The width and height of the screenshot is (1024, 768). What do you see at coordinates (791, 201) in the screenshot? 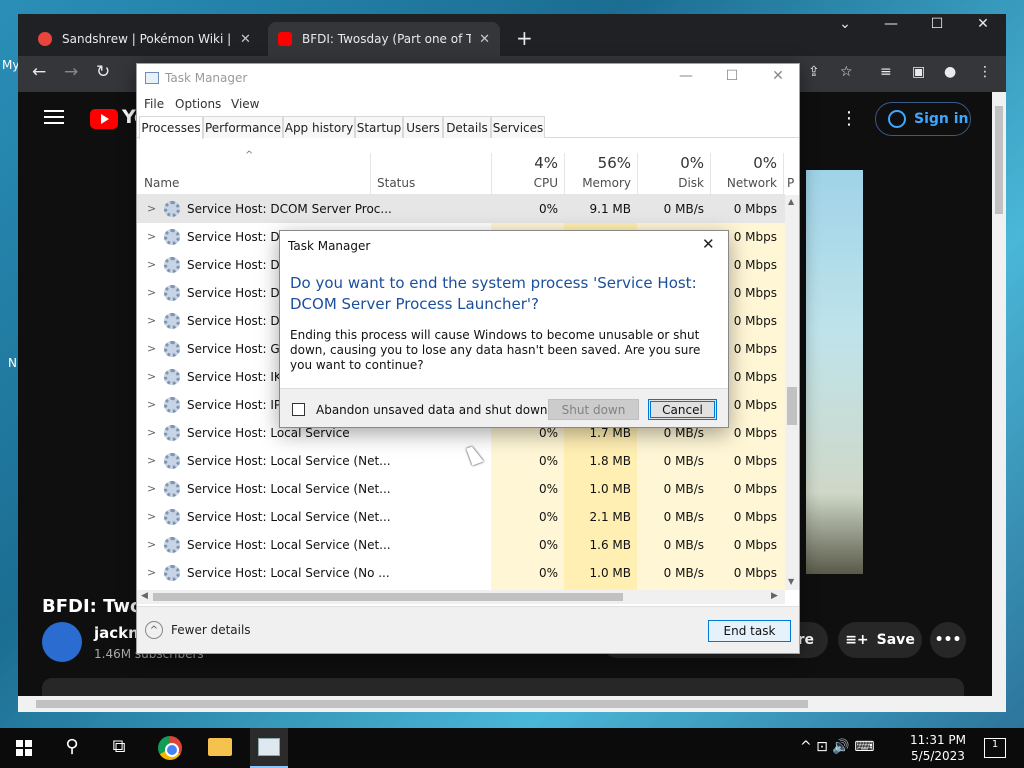
I see `scroll-up-icon: ▲` at bounding box center [791, 201].